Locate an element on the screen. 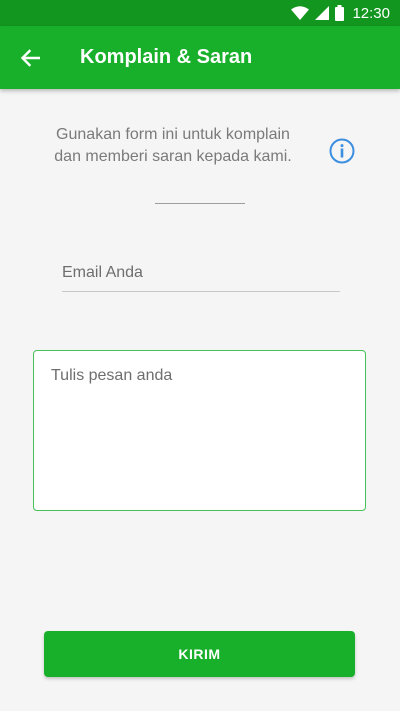 Image resolution: width=400 pixels, height=711 pixels. email-field is located at coordinates (201, 273).